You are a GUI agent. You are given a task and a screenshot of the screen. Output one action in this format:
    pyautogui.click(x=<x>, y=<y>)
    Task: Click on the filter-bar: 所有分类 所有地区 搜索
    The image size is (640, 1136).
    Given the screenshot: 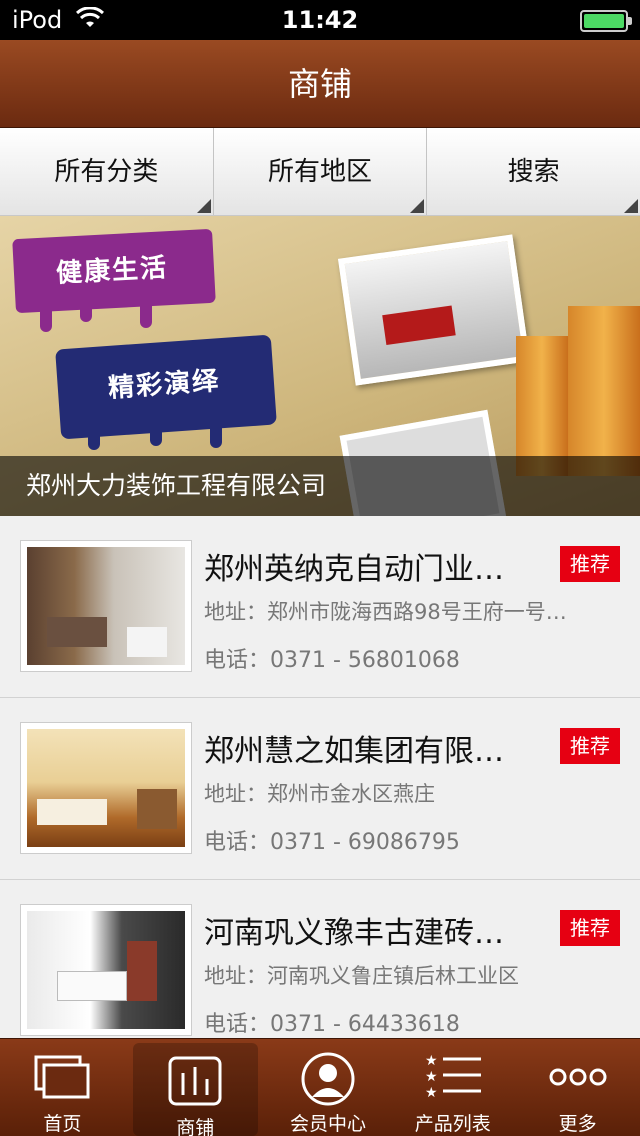 What is the action you would take?
    pyautogui.click(x=320, y=172)
    